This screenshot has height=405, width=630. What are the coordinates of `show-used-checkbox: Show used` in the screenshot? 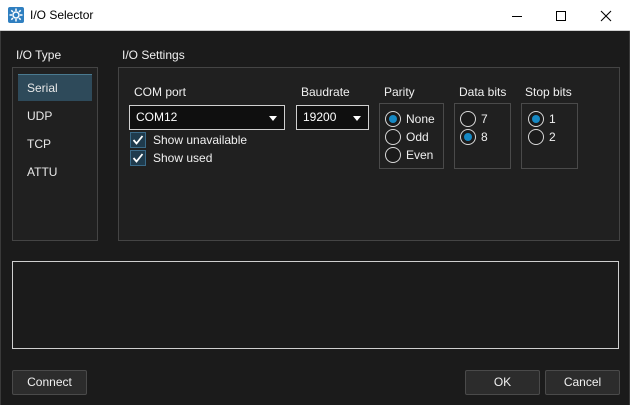 It's located at (171, 158).